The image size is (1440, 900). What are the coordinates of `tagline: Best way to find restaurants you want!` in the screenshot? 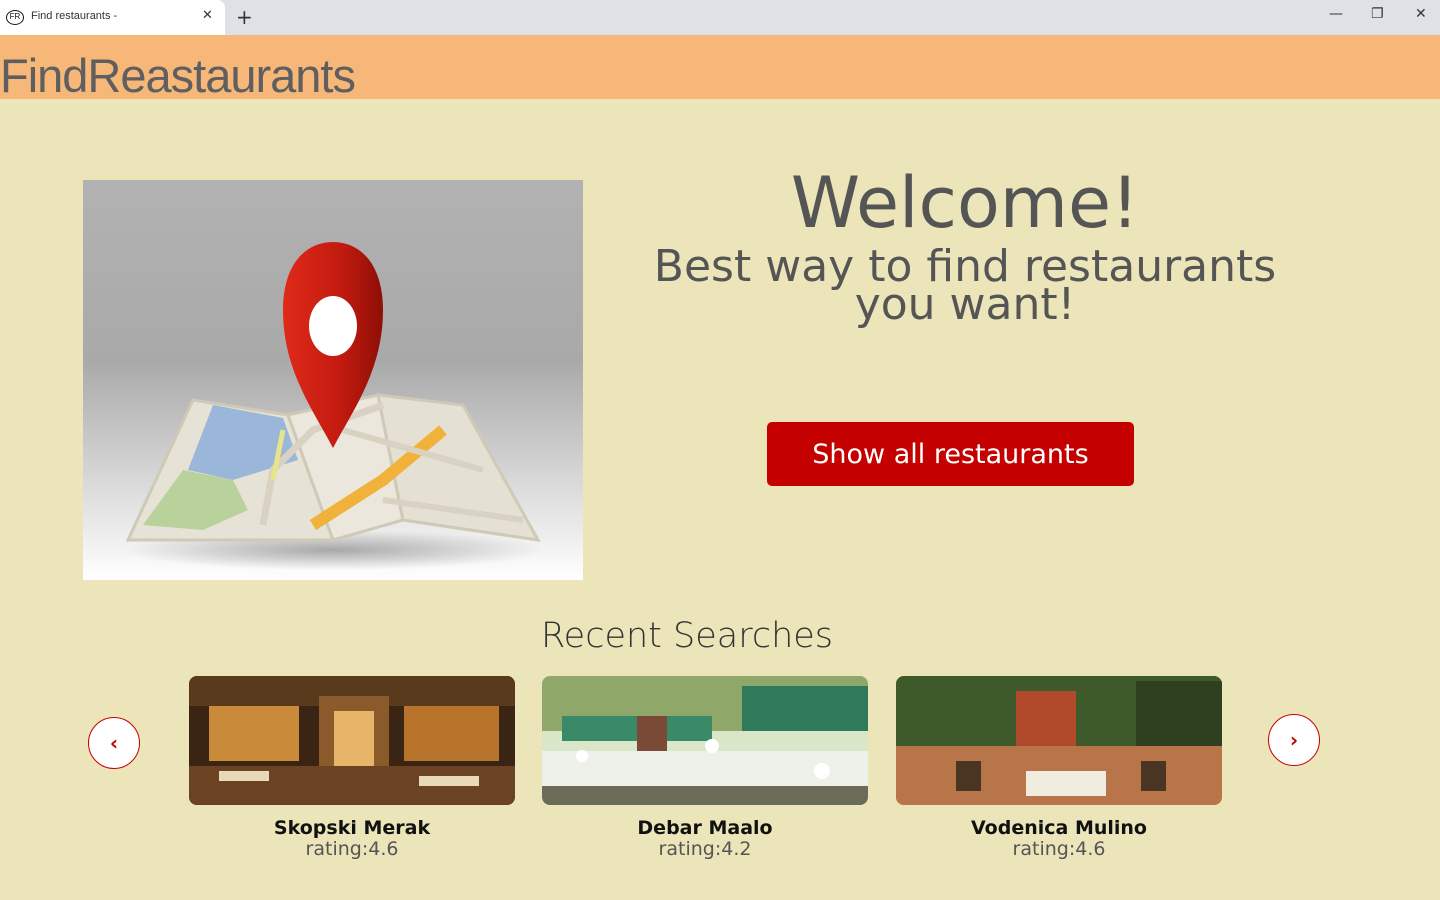 It's located at (965, 286).